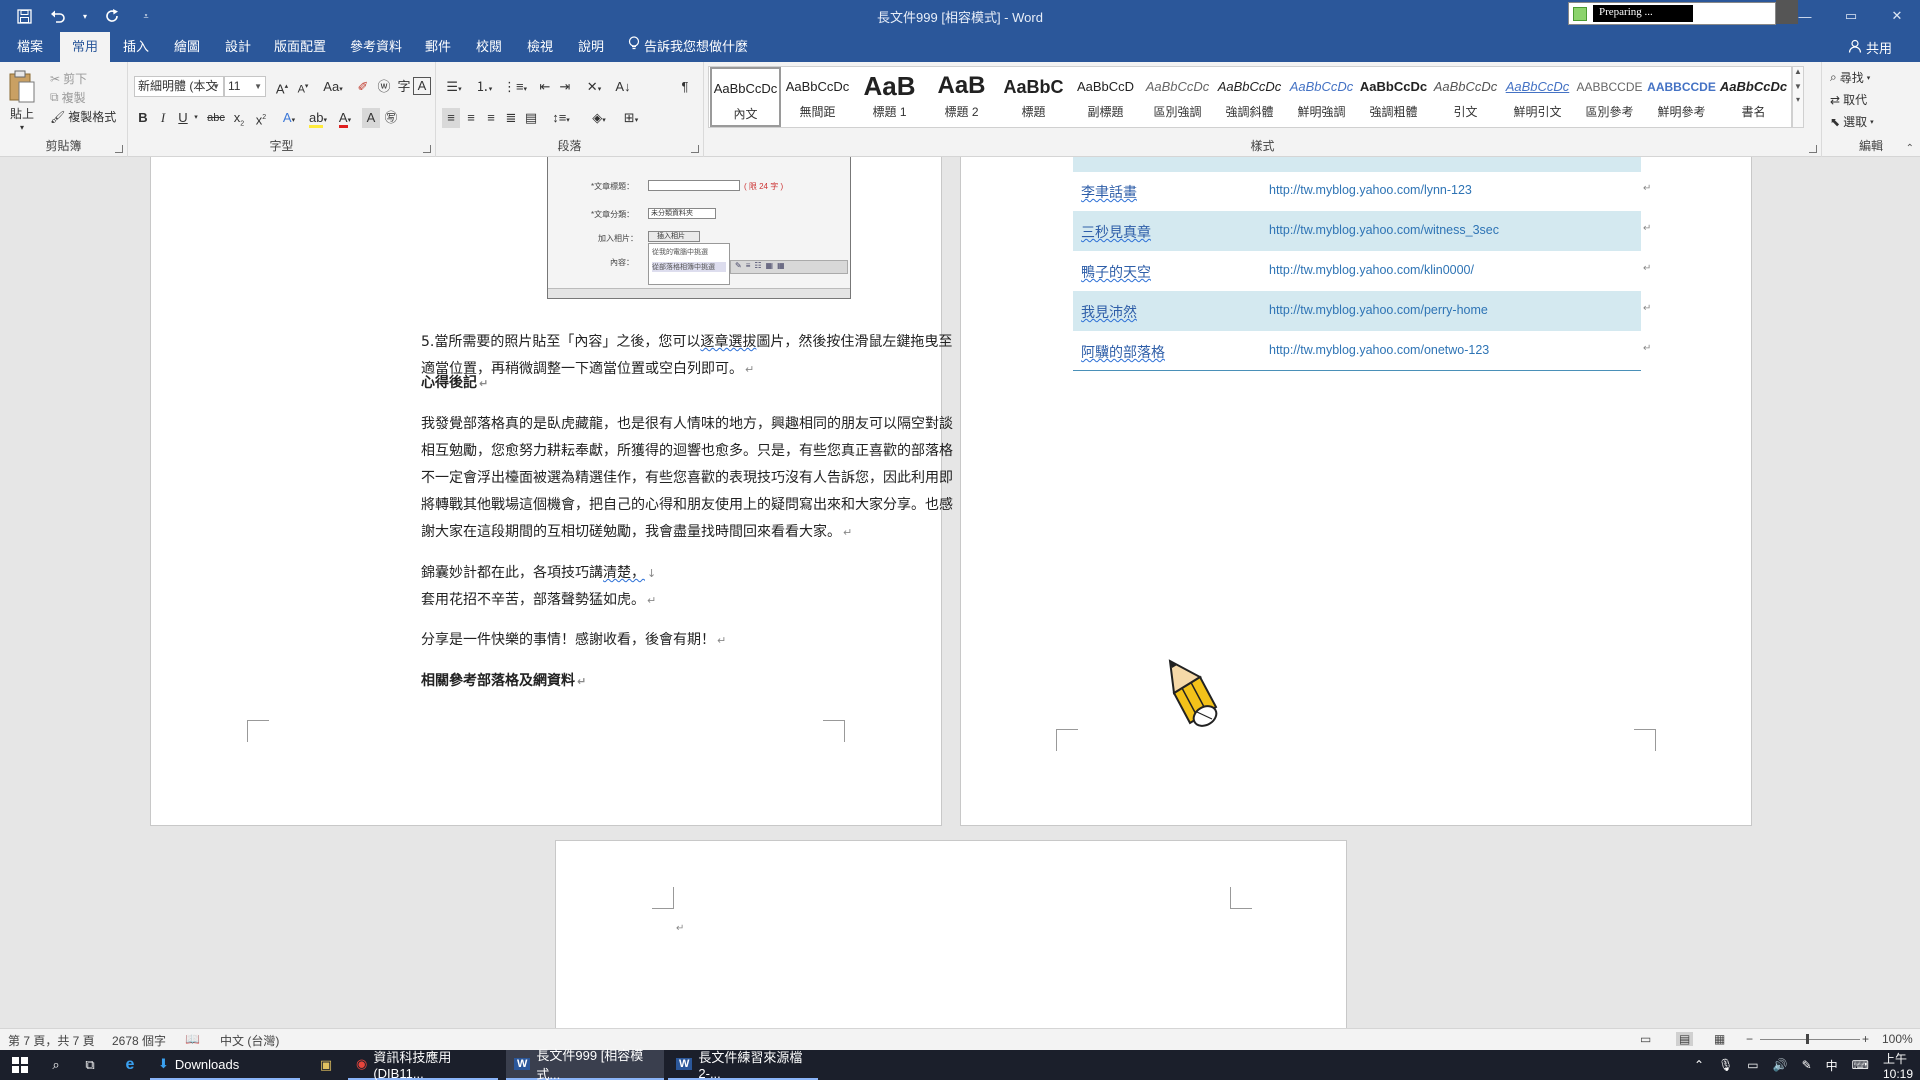 Image resolution: width=1920 pixels, height=1080 pixels. What do you see at coordinates (1852, 121) in the screenshot?
I see `select-button: ⬉ 選取 ▾` at bounding box center [1852, 121].